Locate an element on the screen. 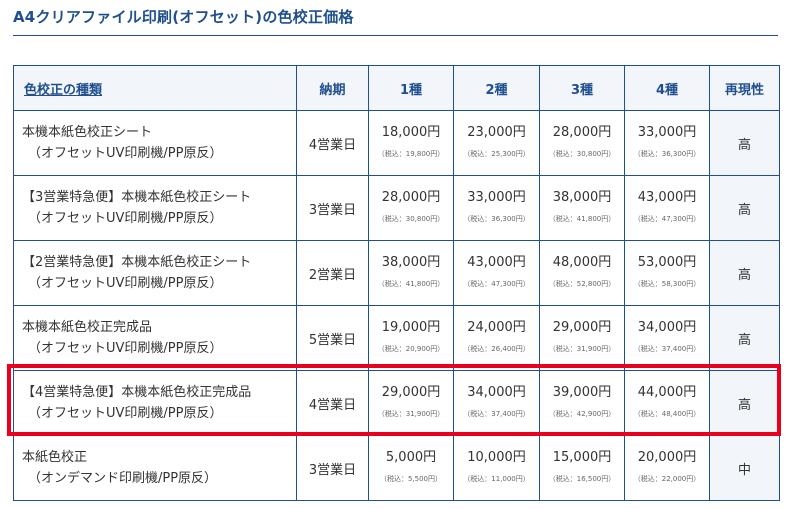  table-header-row: 色校正の種類 納期 1種 2種 3種 4種 再現性 is located at coordinates (396, 88).